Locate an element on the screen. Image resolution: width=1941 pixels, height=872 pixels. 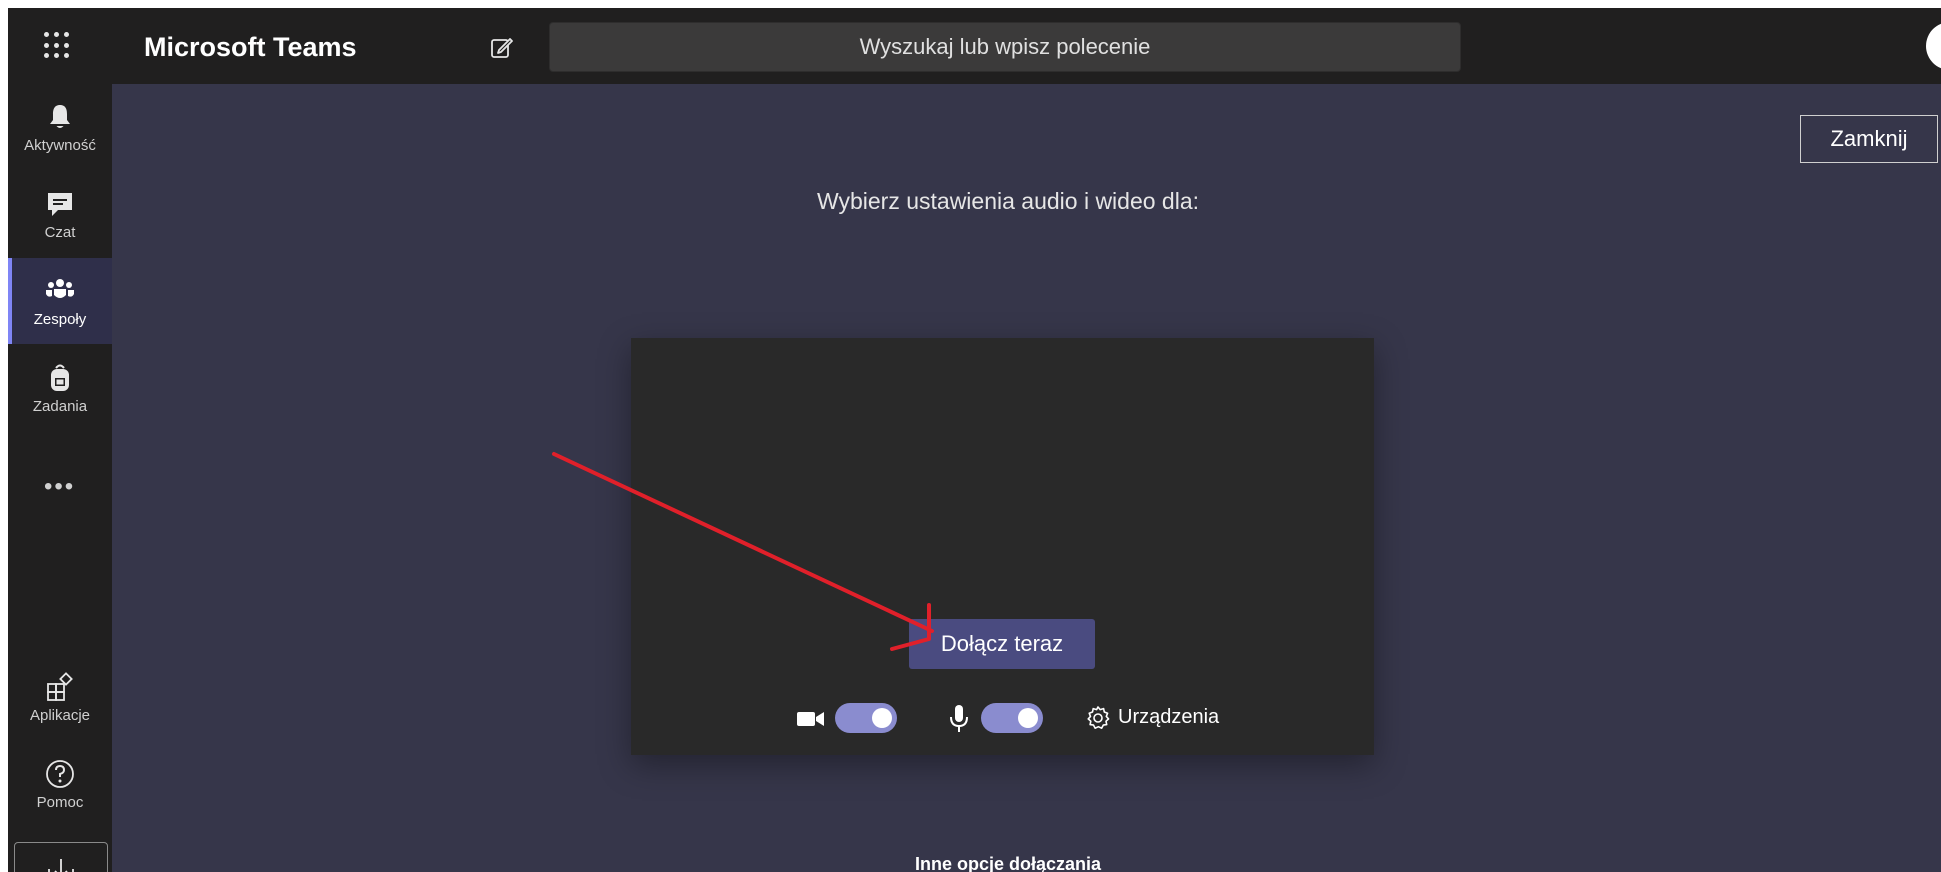
more-apps-icon: ••• is located at coordinates (59, 487).